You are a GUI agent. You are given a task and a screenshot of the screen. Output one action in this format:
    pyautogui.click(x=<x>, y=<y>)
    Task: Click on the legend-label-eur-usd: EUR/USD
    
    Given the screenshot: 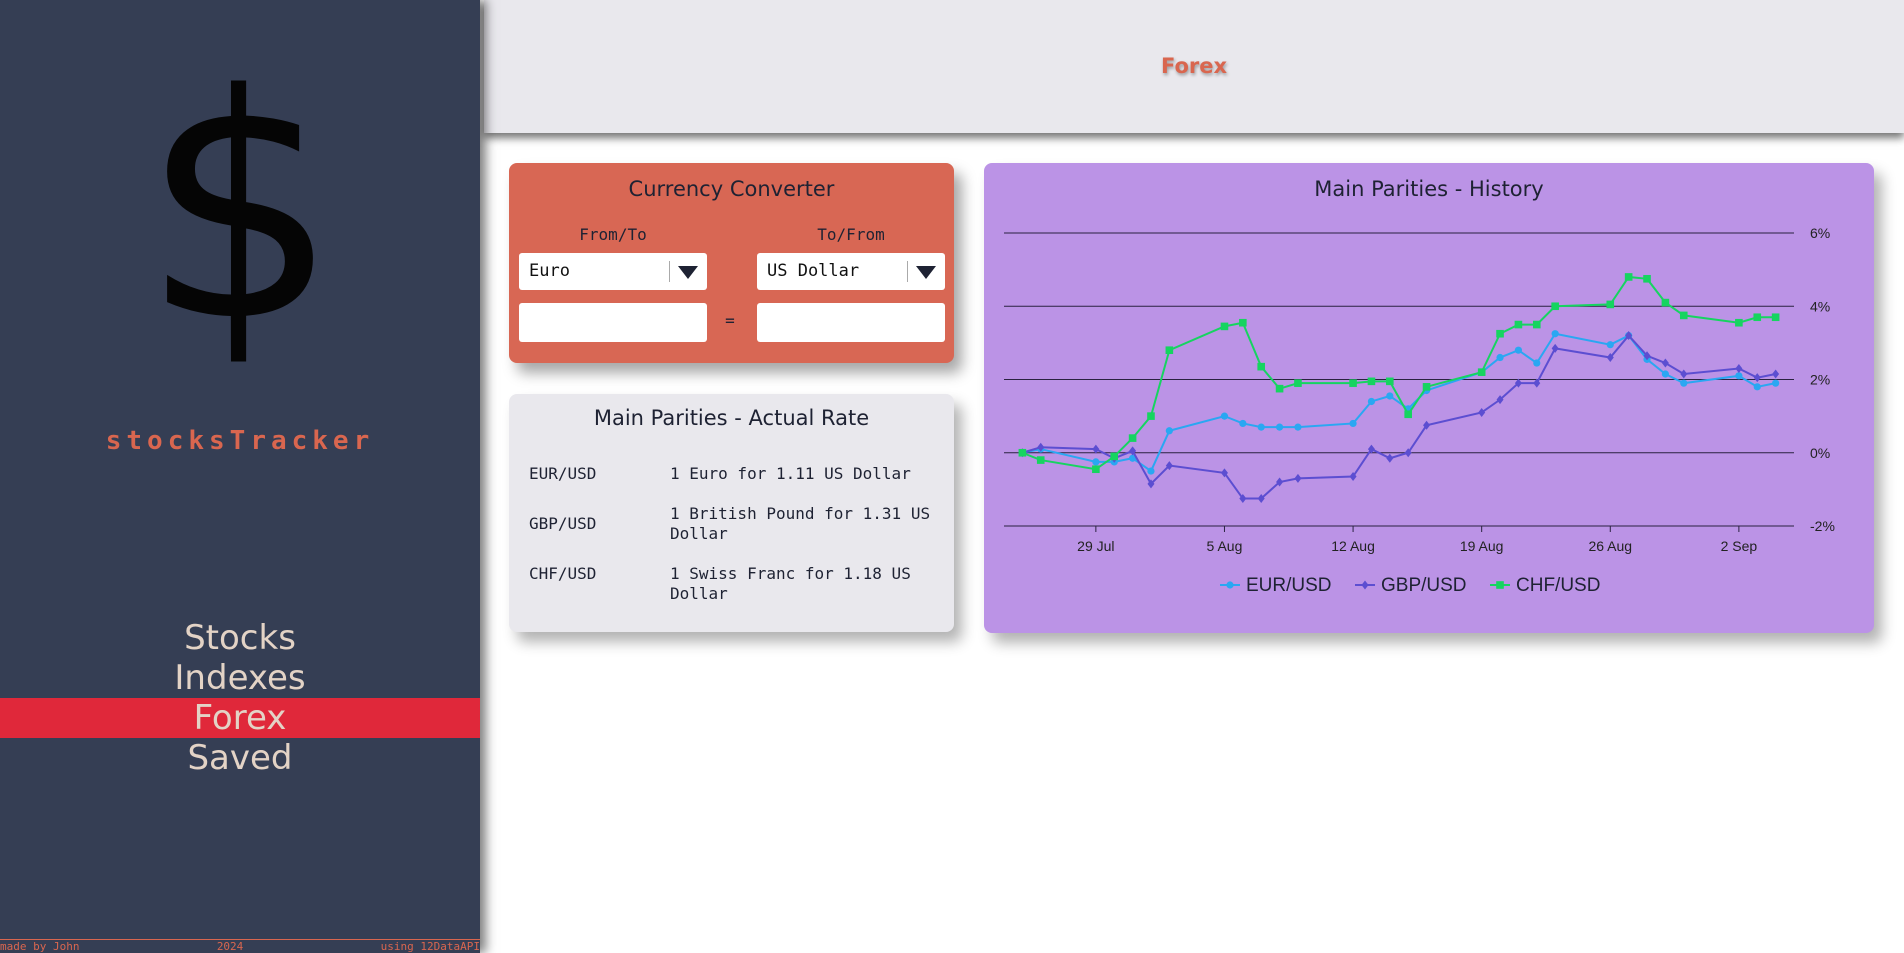 What is the action you would take?
    pyautogui.click(x=1289, y=585)
    